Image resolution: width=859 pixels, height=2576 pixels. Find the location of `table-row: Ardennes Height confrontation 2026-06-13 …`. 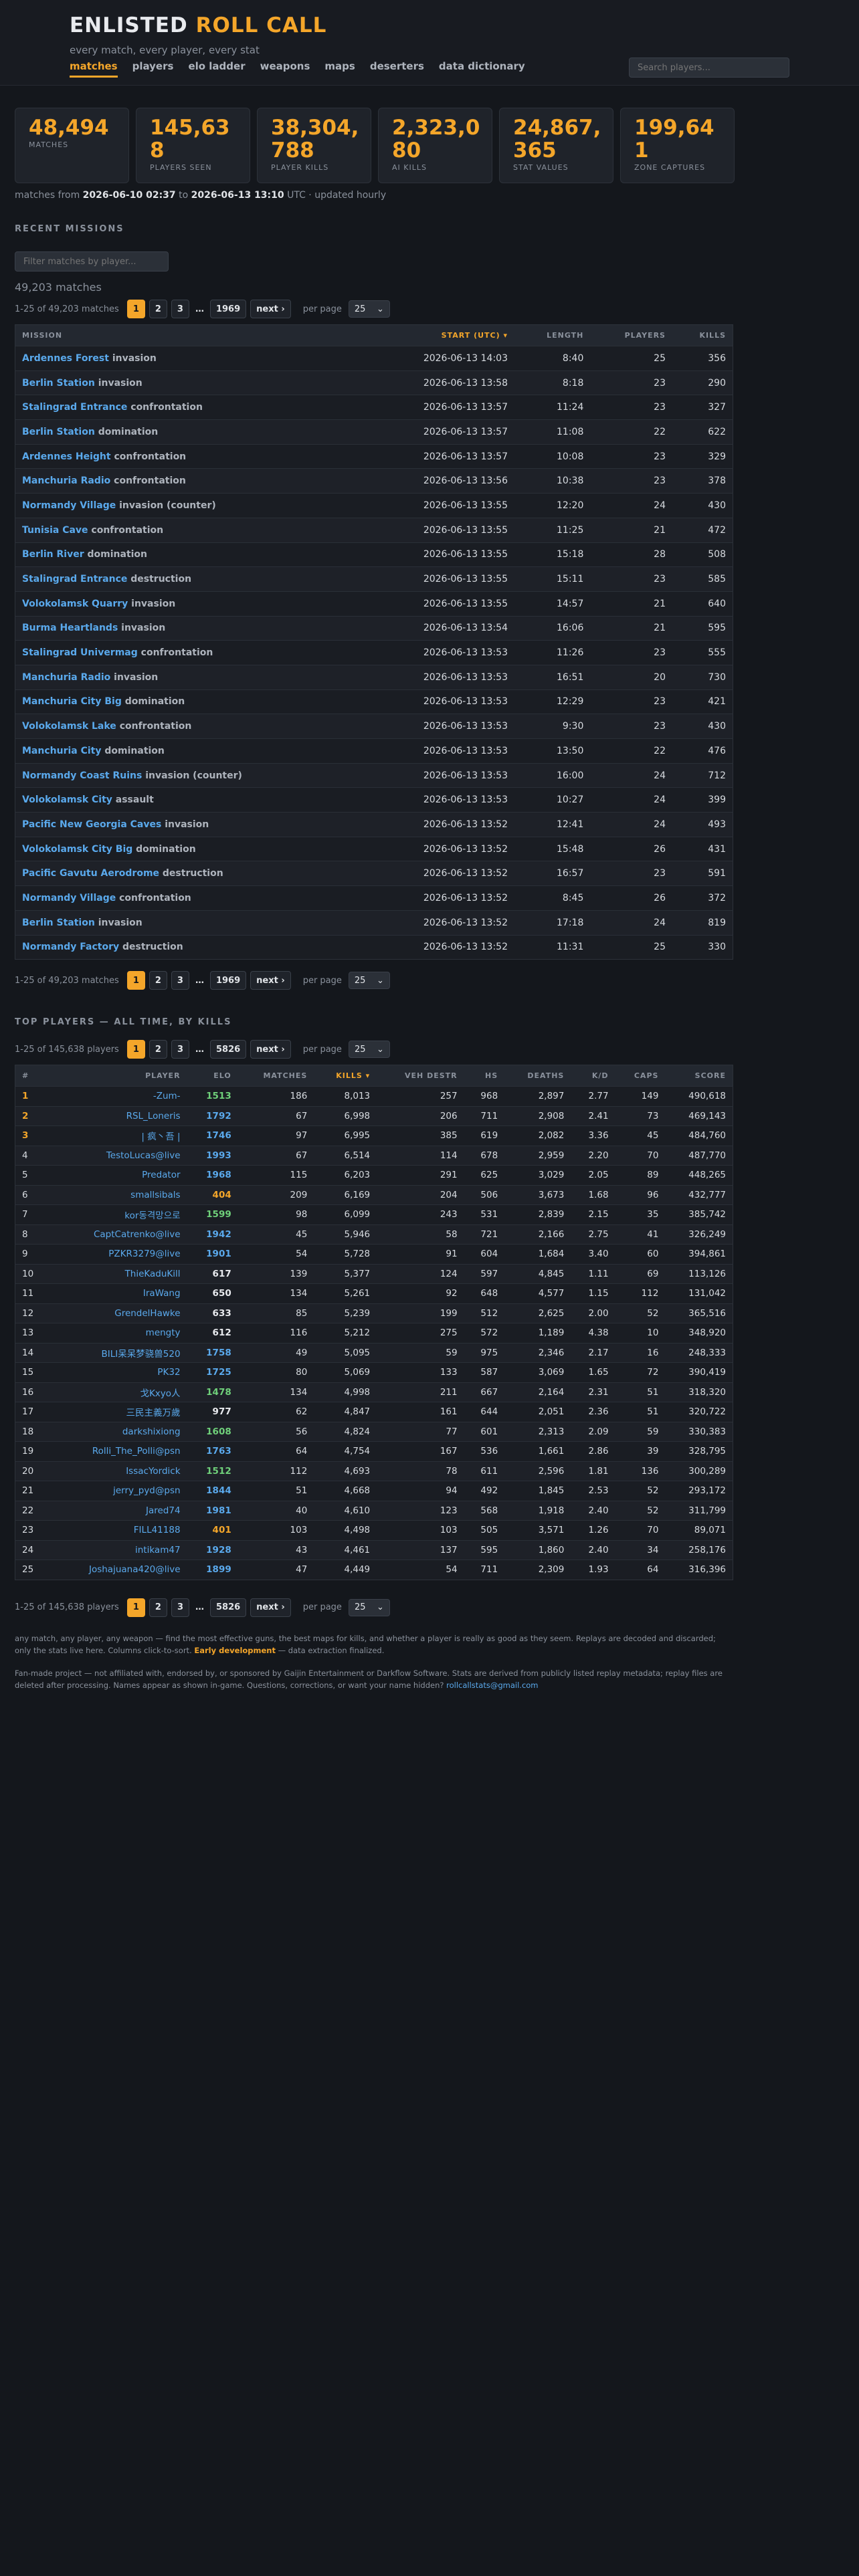

table-row: Ardennes Height confrontation 2026-06-13 … is located at coordinates (374, 456).